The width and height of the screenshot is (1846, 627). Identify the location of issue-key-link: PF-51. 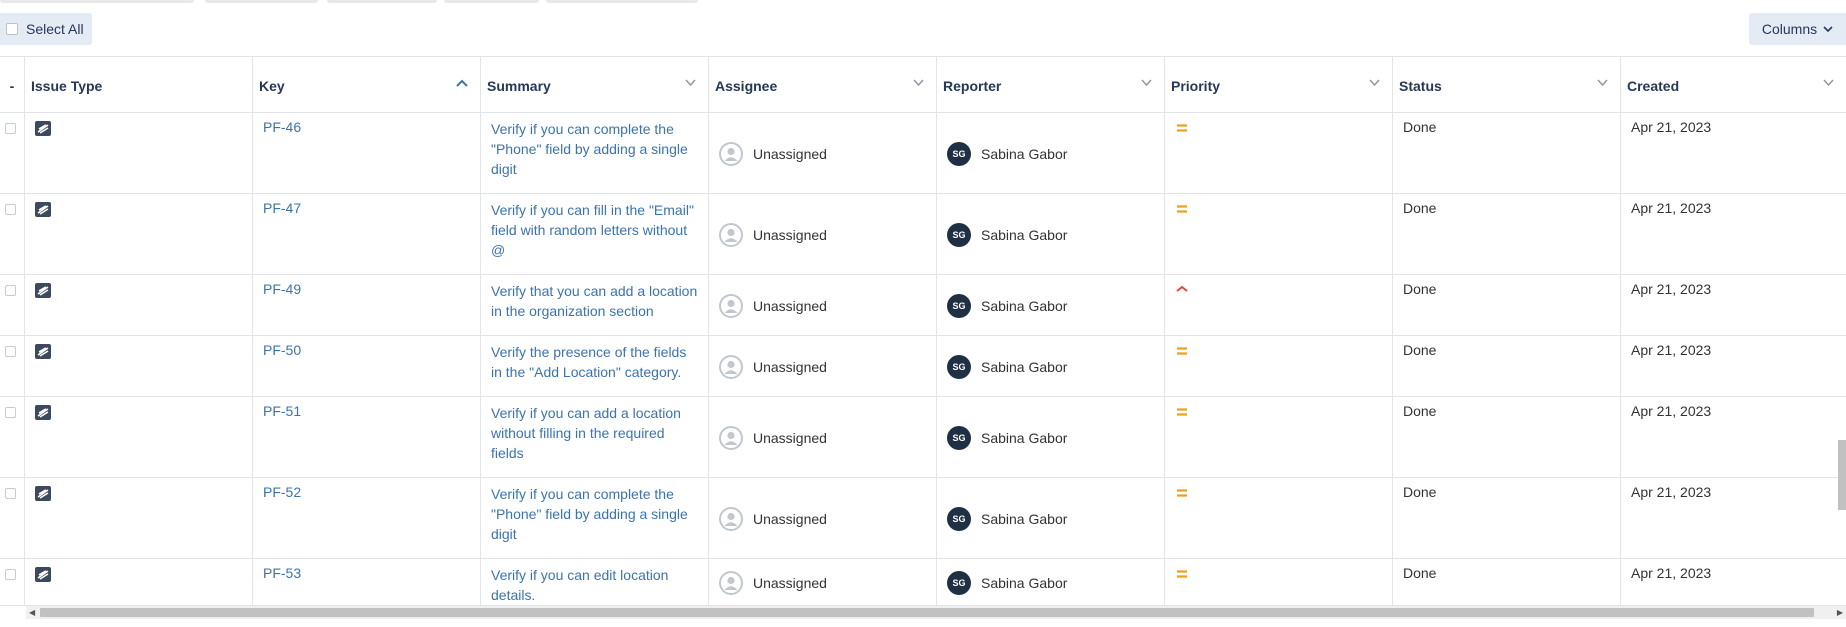
(282, 411).